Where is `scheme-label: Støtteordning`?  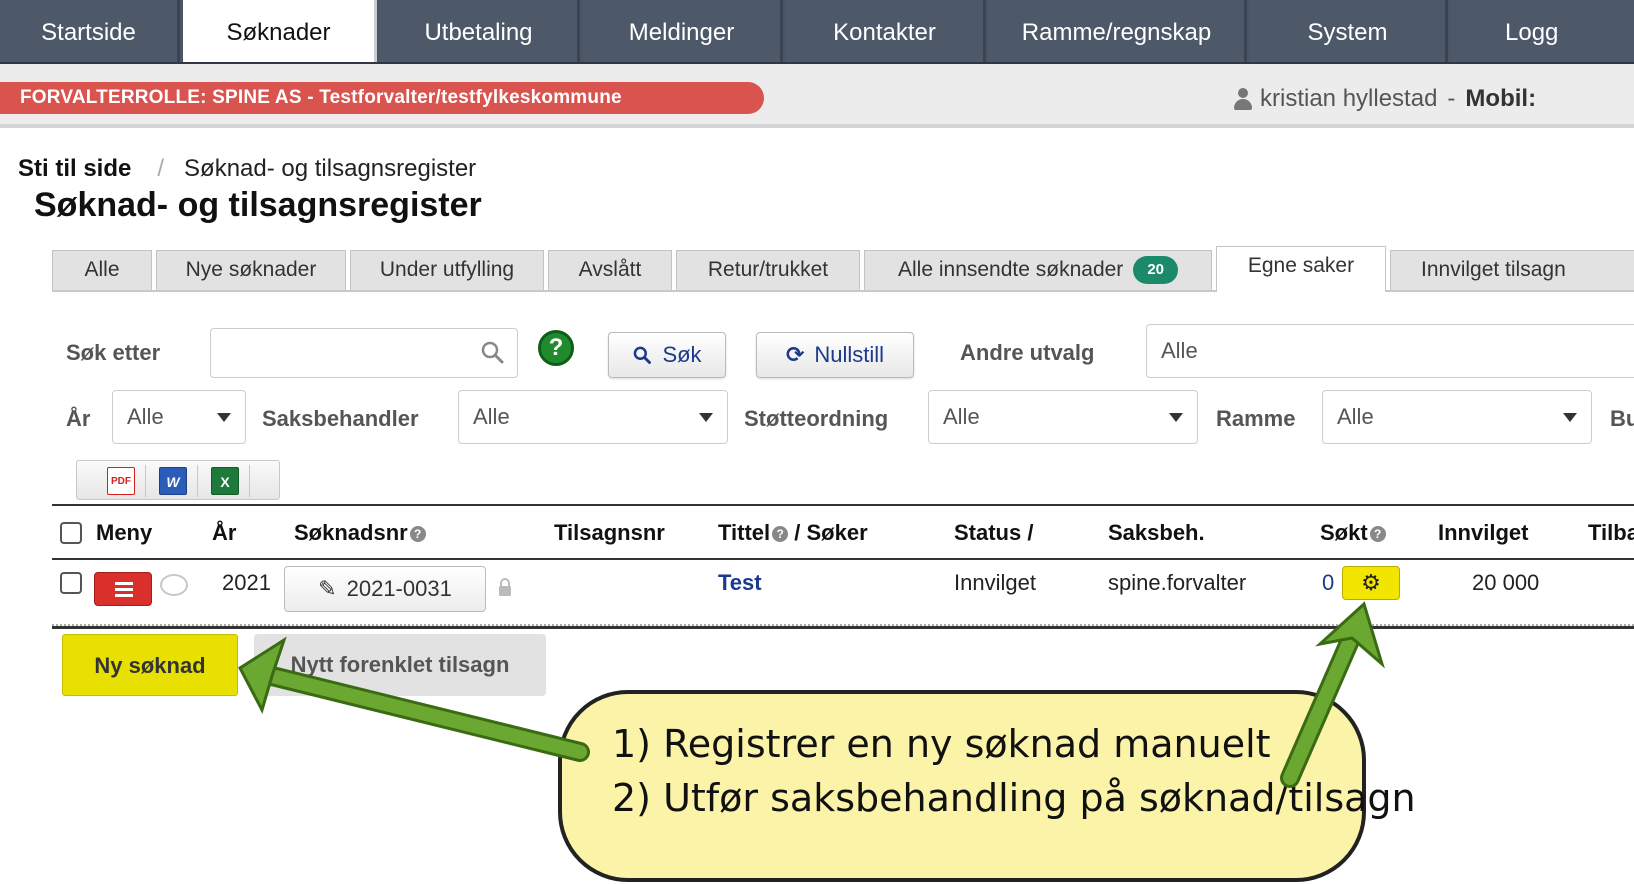 scheme-label: Støtteordning is located at coordinates (816, 418).